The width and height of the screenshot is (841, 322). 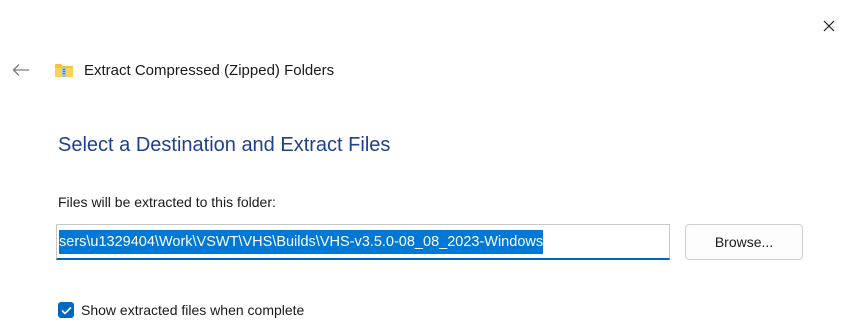 What do you see at coordinates (224, 145) in the screenshot?
I see `page-heading: Select a Destination and Extract Files` at bounding box center [224, 145].